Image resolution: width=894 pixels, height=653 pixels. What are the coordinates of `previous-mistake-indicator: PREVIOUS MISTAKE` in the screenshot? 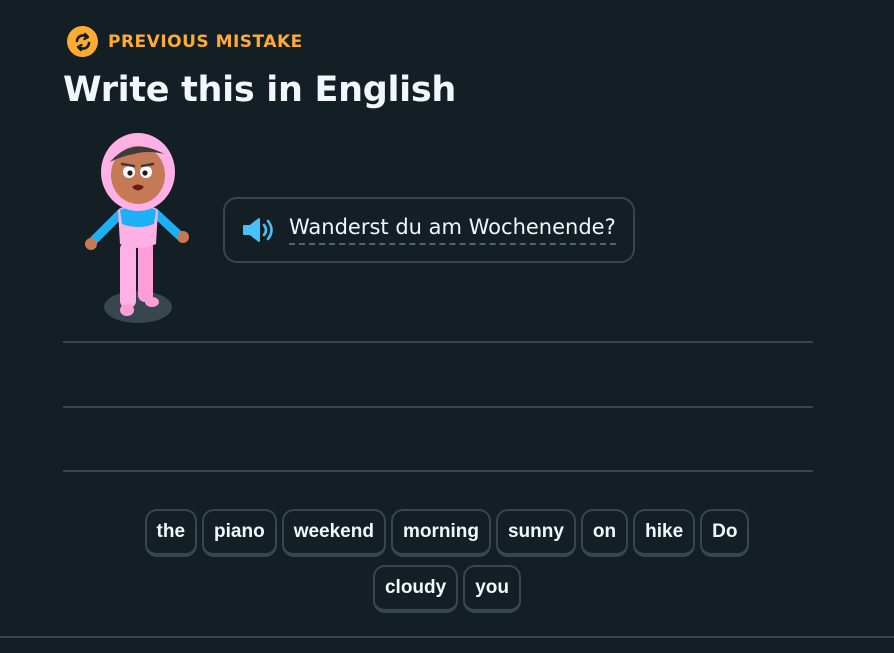 It's located at (185, 41).